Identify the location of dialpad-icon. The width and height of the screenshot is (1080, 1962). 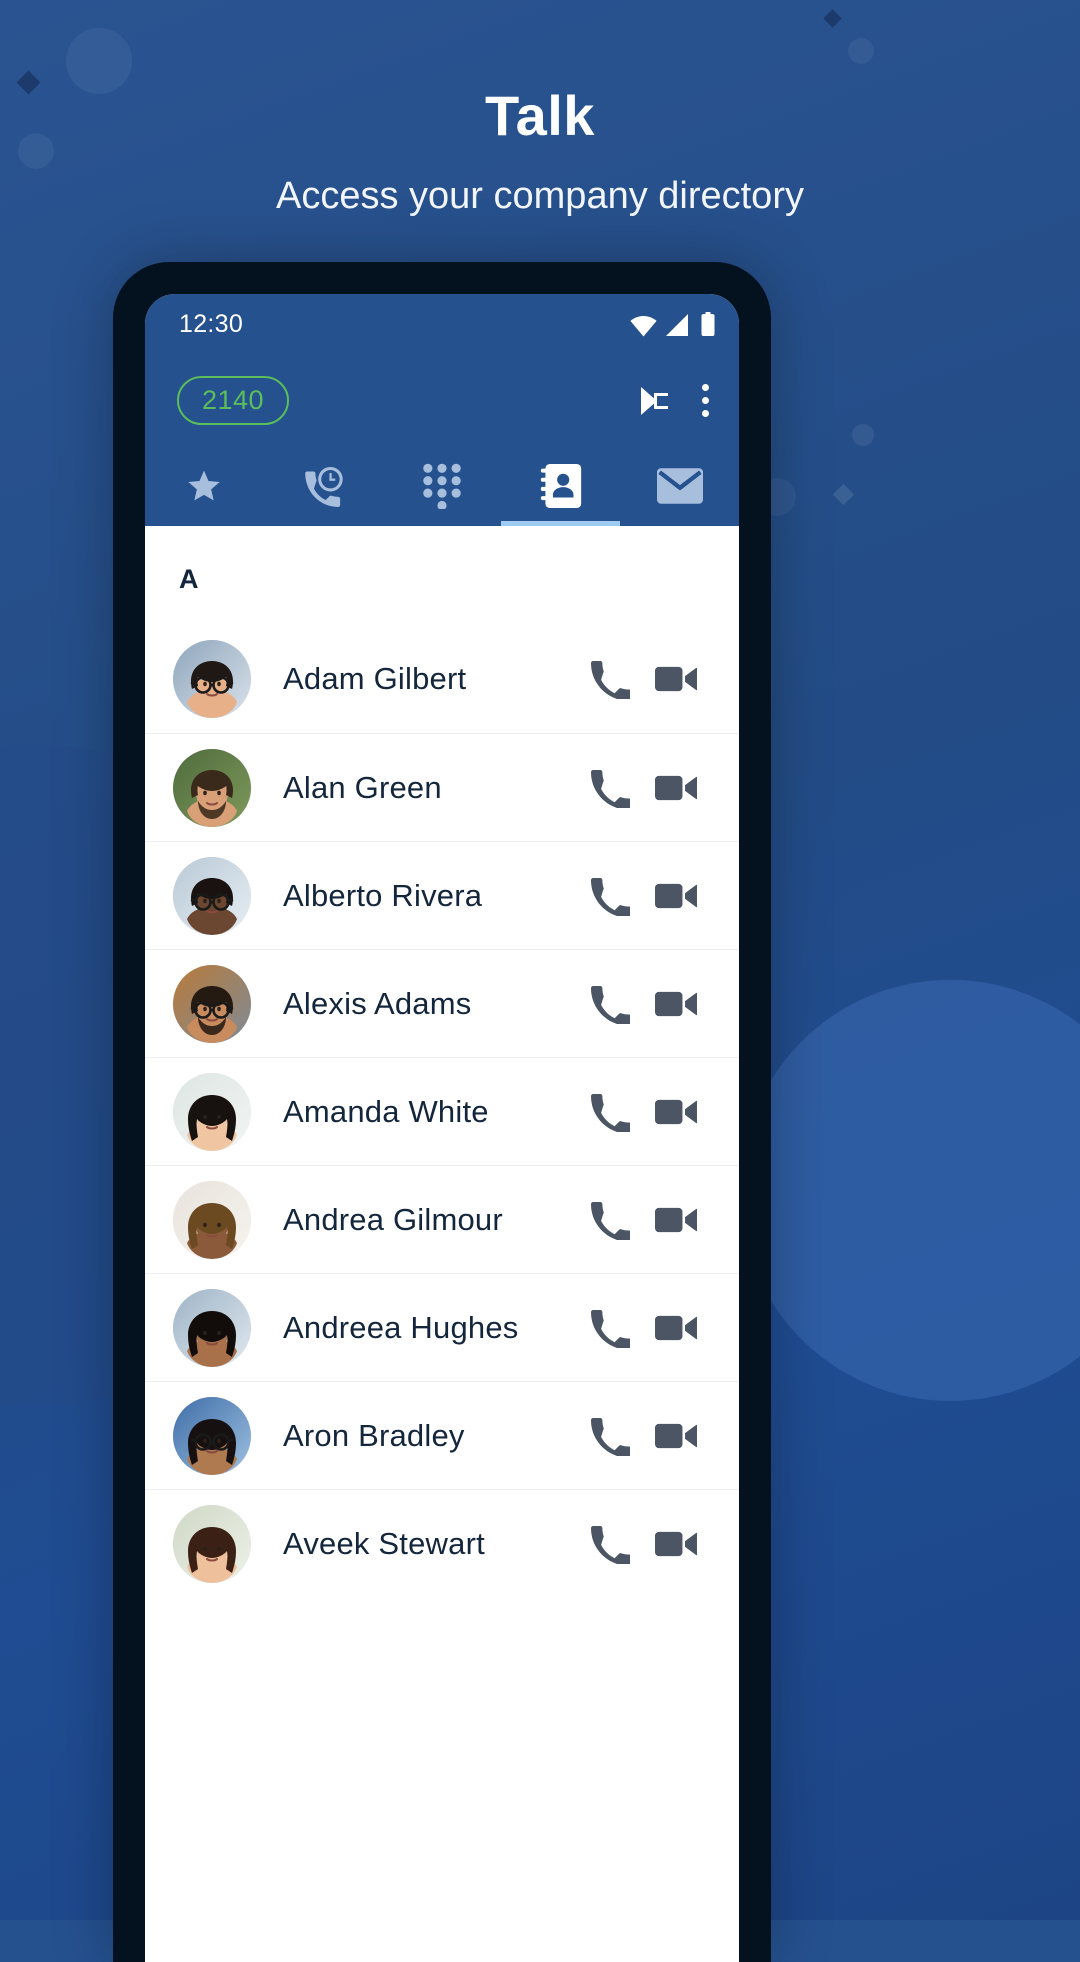
(442, 486).